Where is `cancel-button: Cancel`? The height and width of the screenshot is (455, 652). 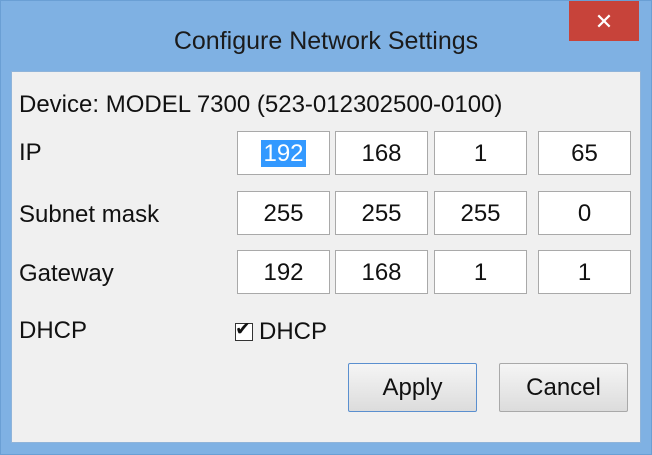 cancel-button: Cancel is located at coordinates (563, 387).